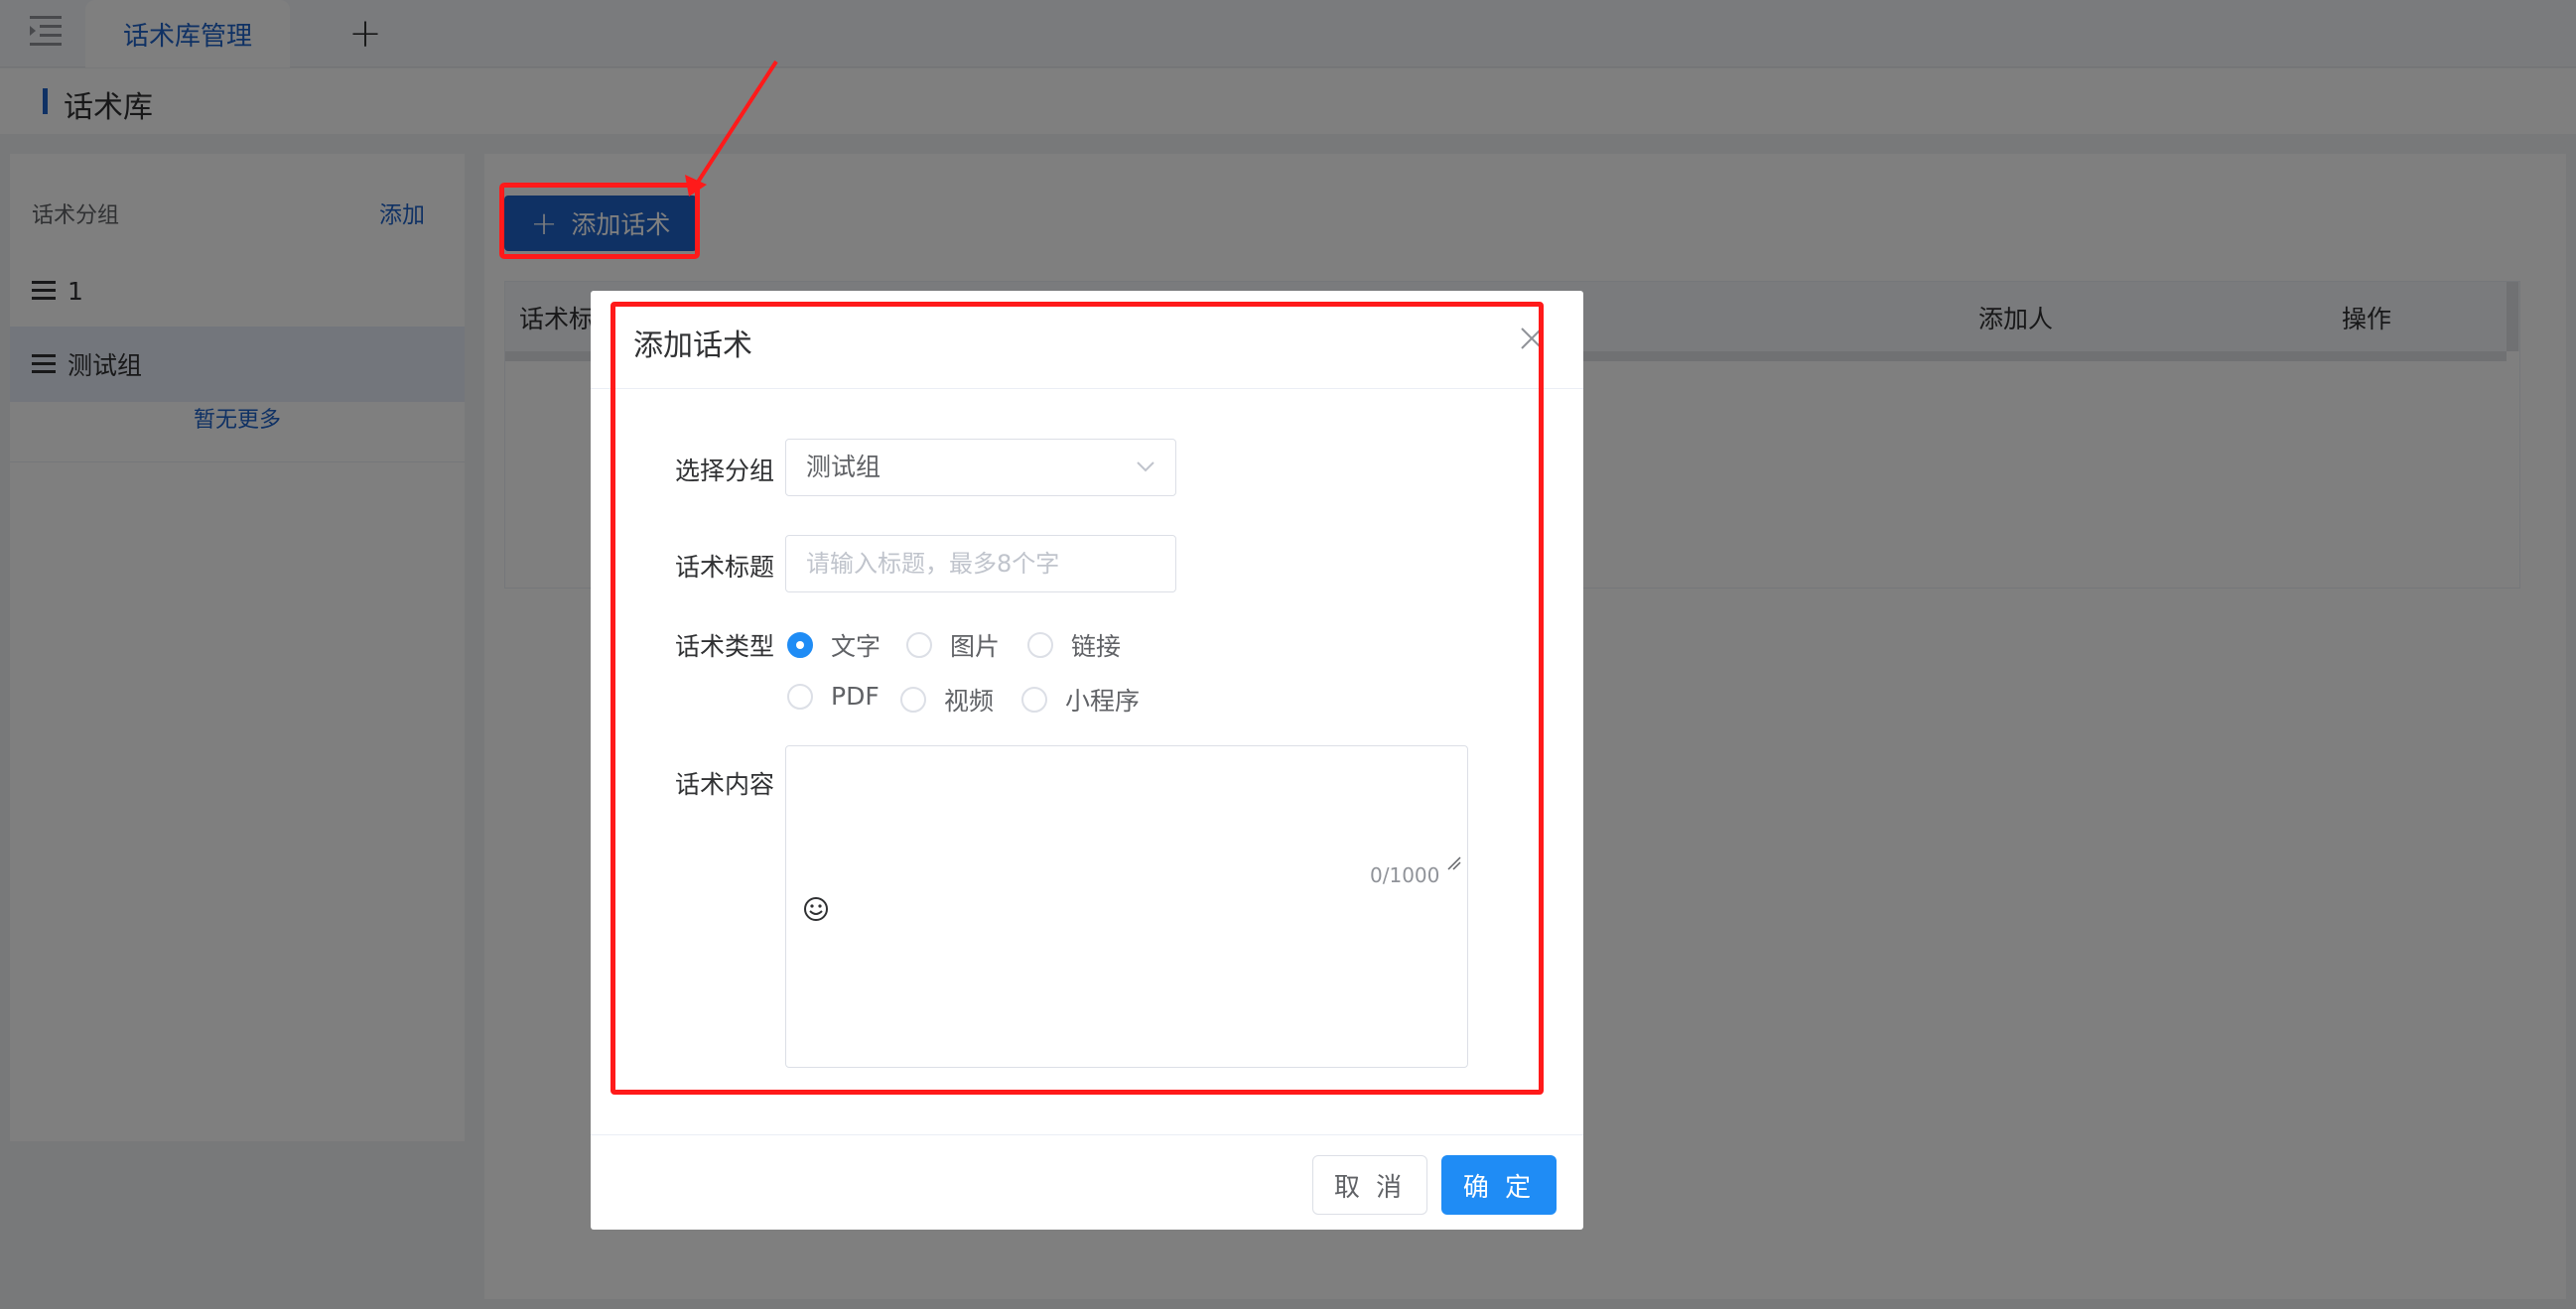 The height and width of the screenshot is (1309, 2576). Describe the element at coordinates (1369, 1185) in the screenshot. I see `cancel-button: 取 消` at that location.